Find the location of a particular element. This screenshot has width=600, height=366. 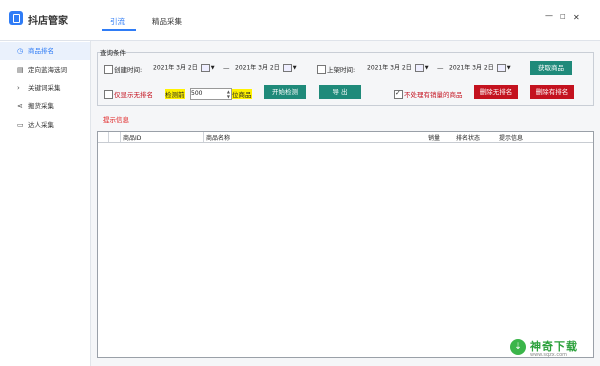

column-header-tip-info: 提示信息 is located at coordinates (511, 137).